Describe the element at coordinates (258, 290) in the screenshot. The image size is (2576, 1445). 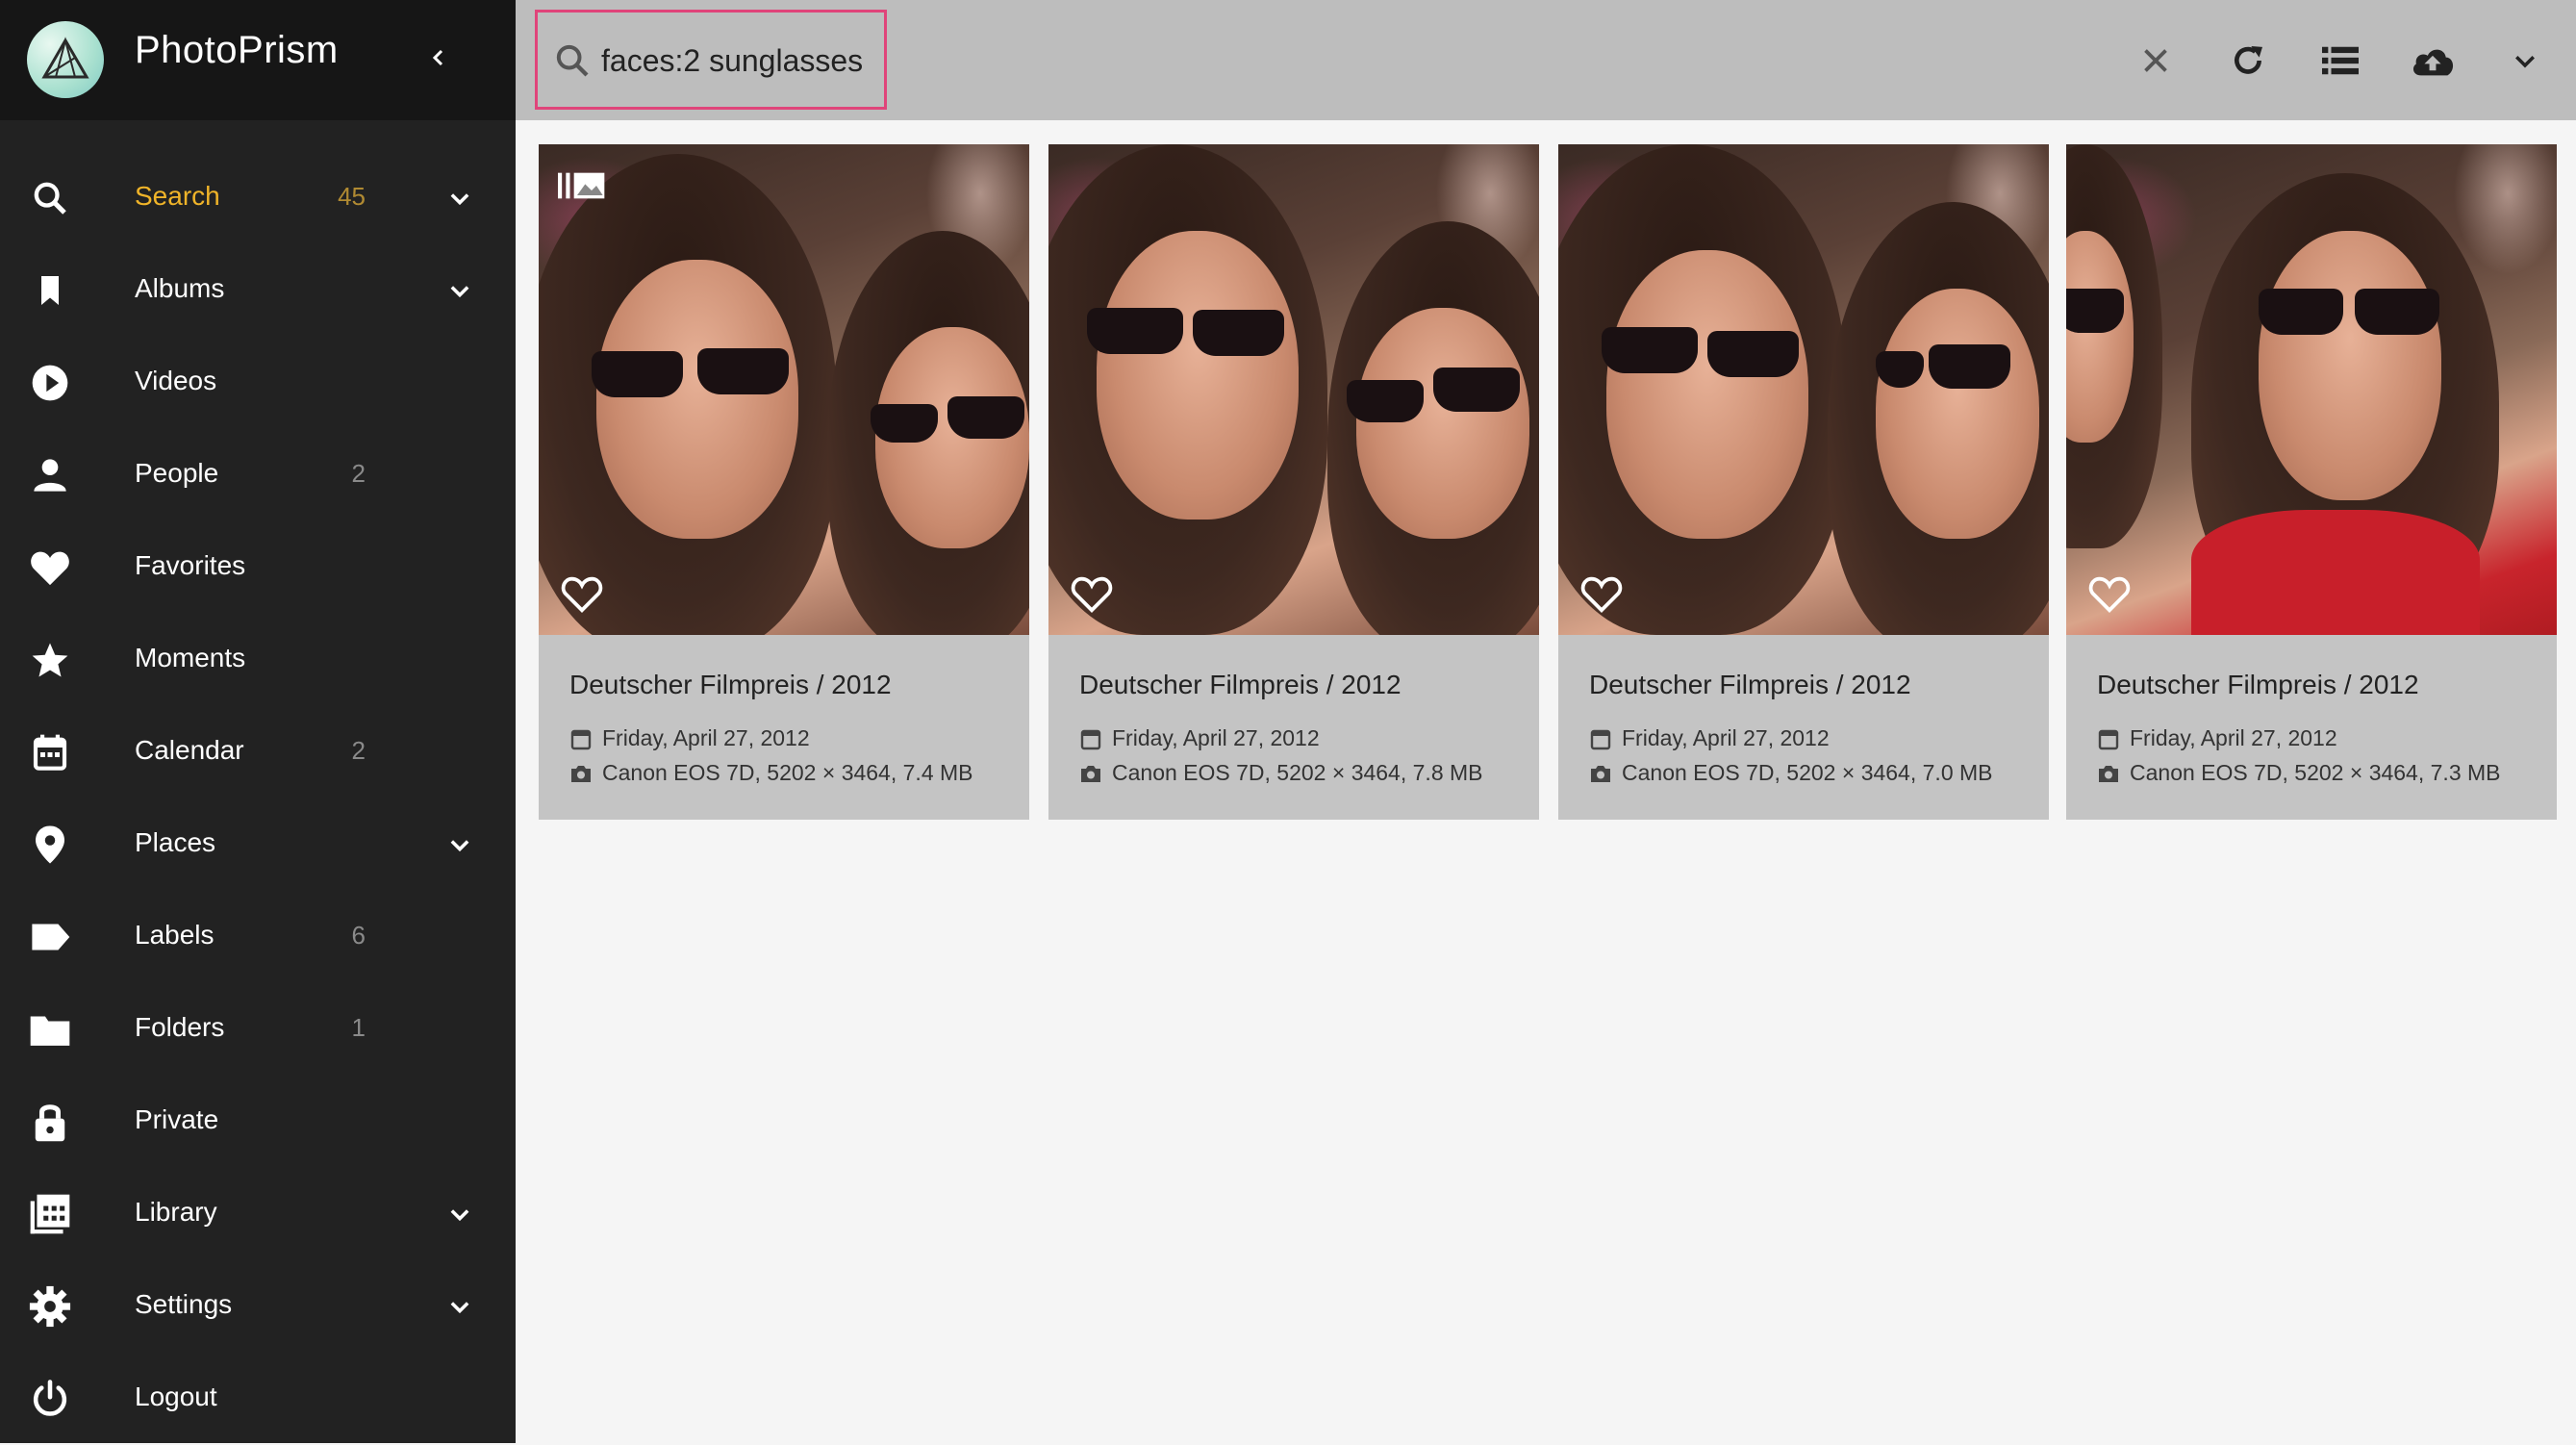
I see `sidebar-item-albums: Albums` at that location.